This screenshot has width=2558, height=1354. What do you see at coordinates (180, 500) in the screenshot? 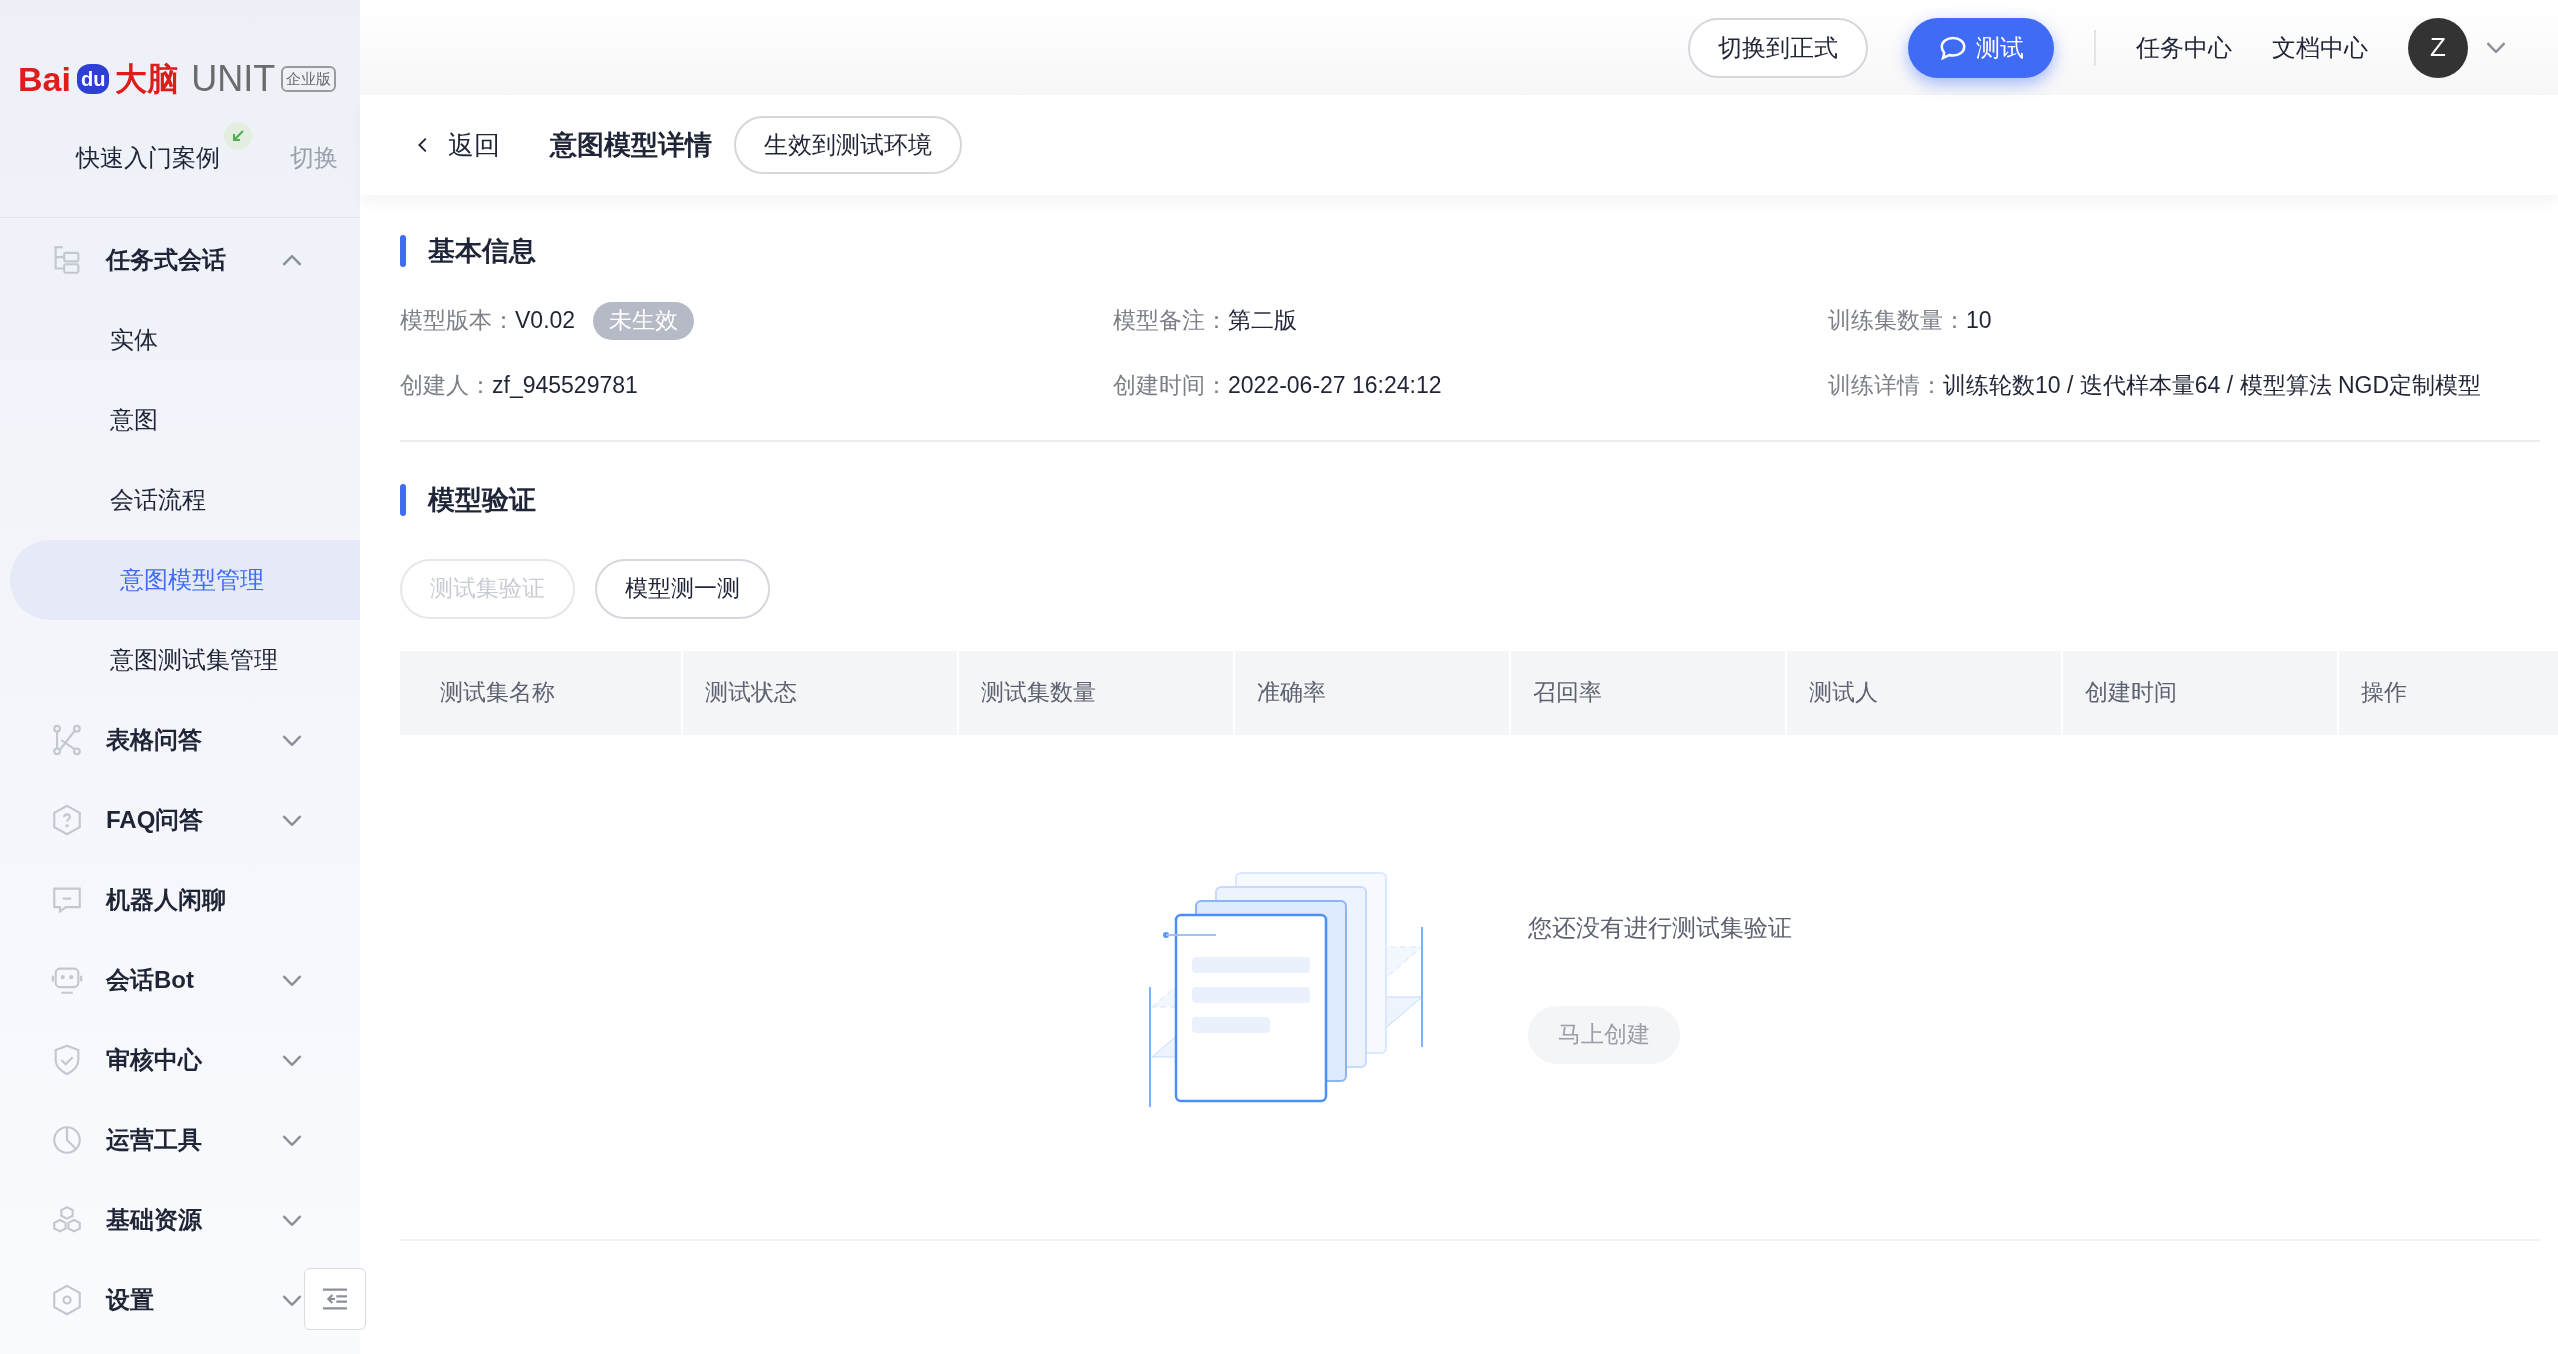
I see `sidebar-item: 会话流程` at bounding box center [180, 500].